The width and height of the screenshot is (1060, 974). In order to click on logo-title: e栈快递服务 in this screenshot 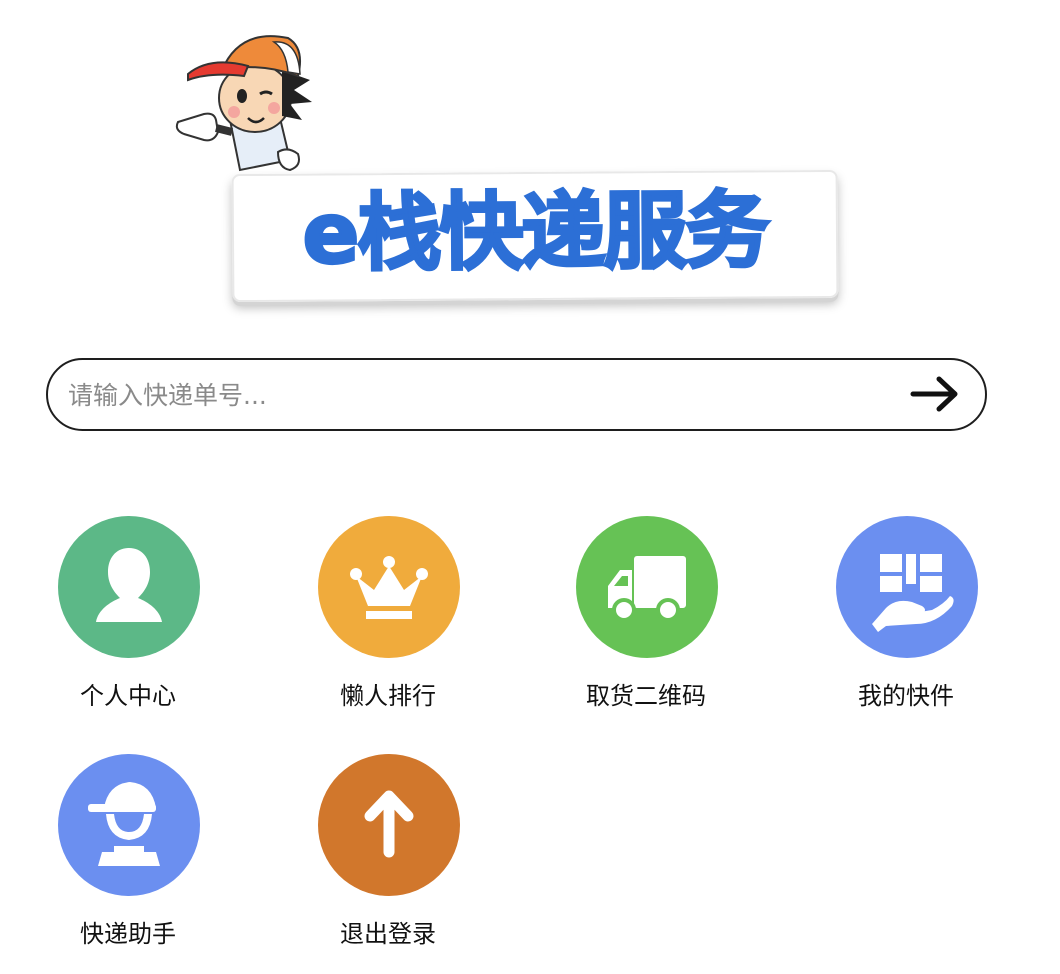, I will do `click(535, 232)`.